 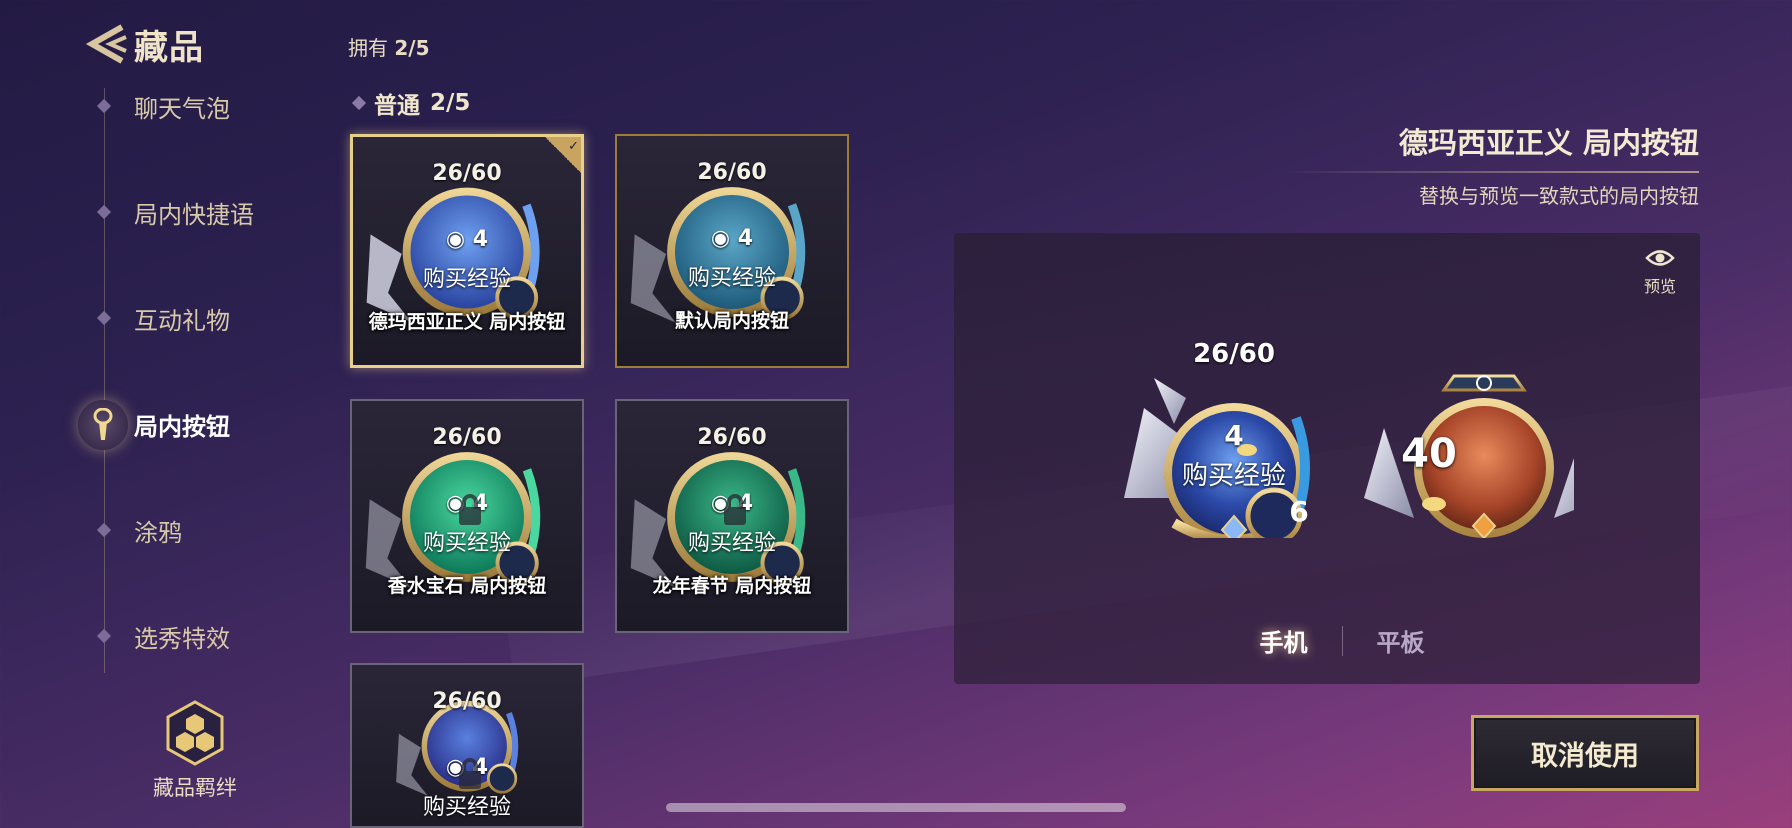 What do you see at coordinates (182, 424) in the screenshot?
I see `sidebar-item-ingame-button: 局内按钮` at bounding box center [182, 424].